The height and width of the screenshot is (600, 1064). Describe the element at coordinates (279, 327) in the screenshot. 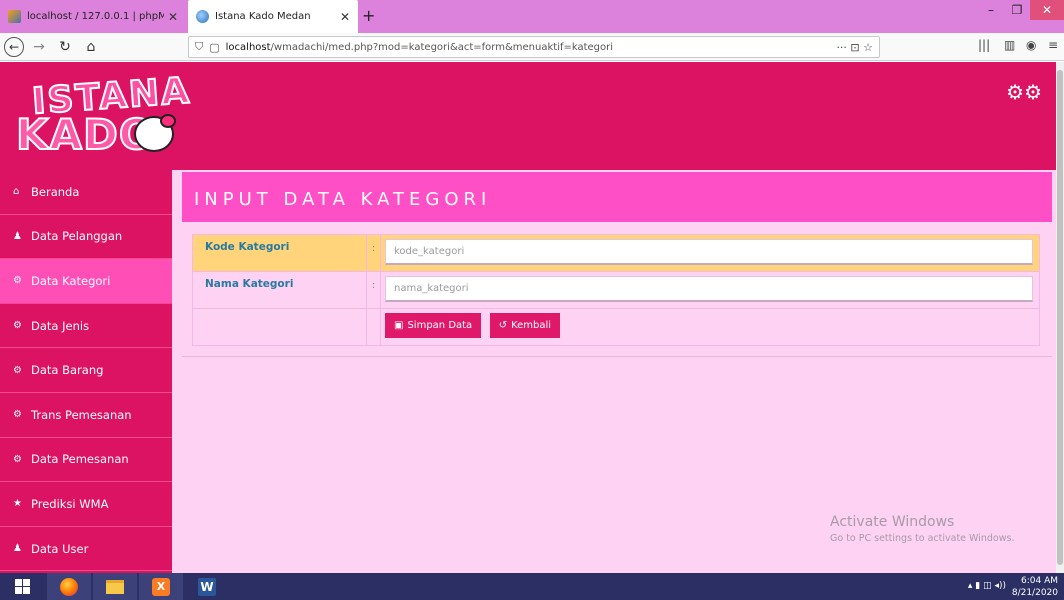

I see `empty-label-cell` at that location.